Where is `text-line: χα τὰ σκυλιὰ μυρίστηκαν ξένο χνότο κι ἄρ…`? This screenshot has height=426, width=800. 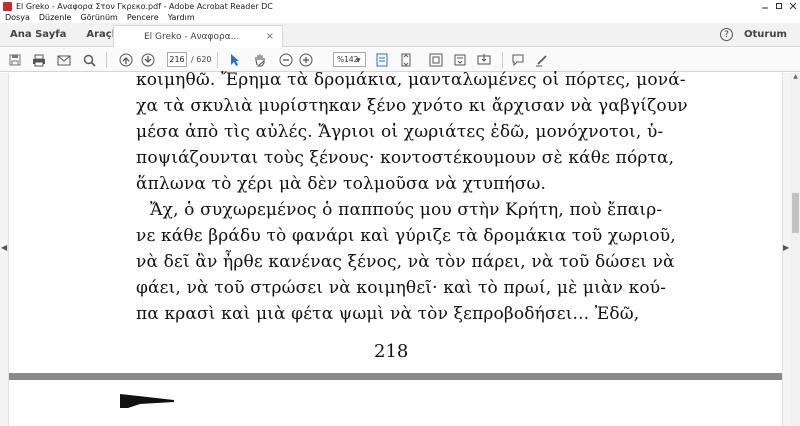
text-line: χα τὰ σκυλιὰ μυρίστηκαν ξένο χνότο κι ἄρ… is located at coordinates (412, 106).